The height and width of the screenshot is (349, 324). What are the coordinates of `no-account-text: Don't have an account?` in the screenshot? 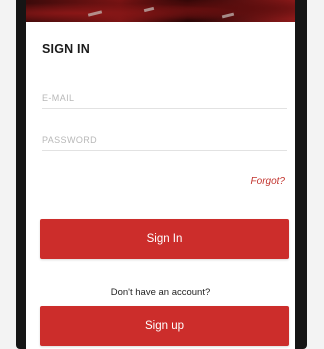 It's located at (160, 292).